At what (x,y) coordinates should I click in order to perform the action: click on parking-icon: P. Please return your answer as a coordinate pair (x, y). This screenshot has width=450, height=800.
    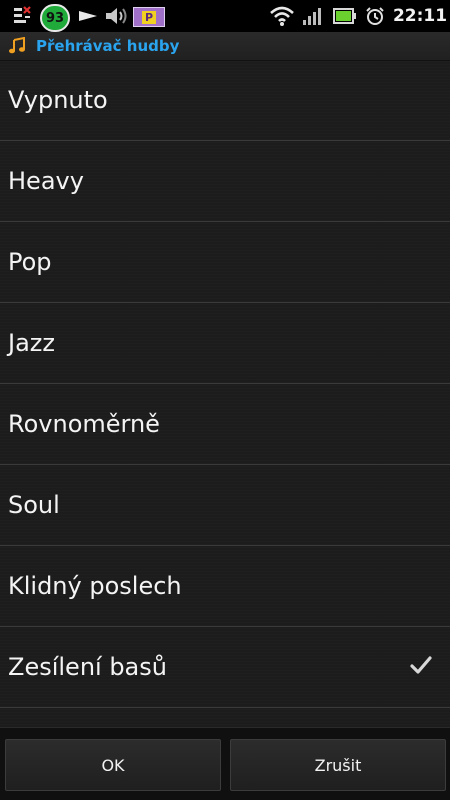
    Looking at the image, I should click on (149, 17).